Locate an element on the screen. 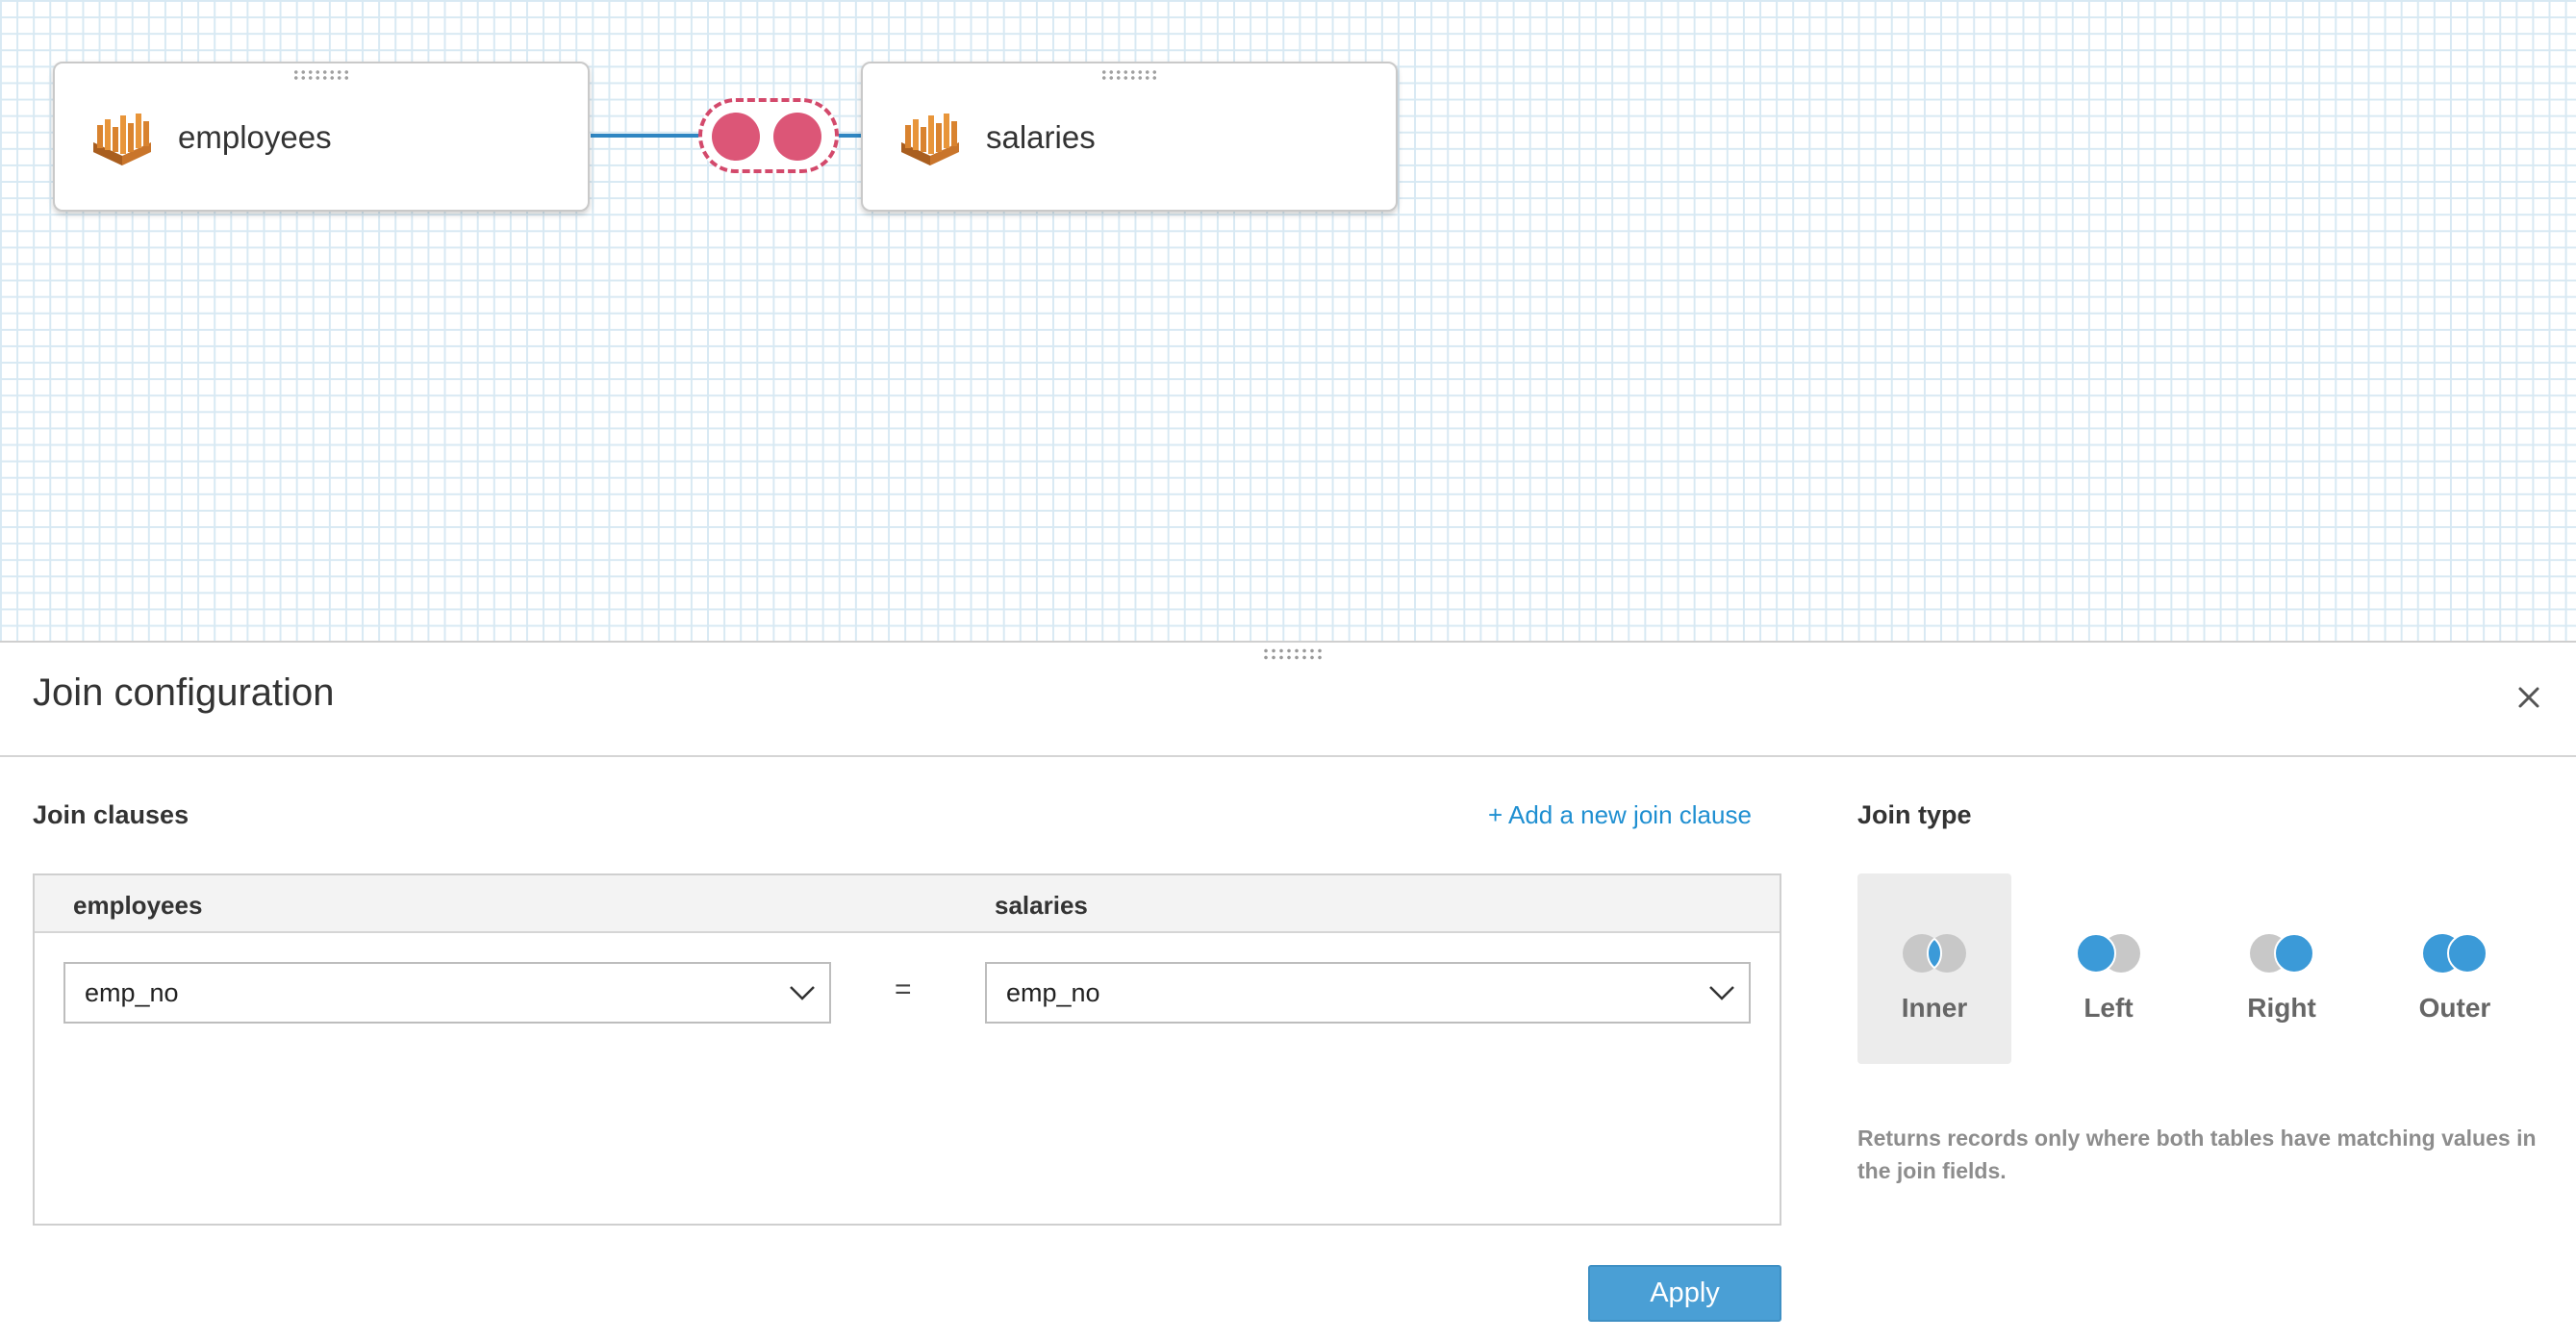 The width and height of the screenshot is (2576, 1341). add-join-clause-link: + Add a new join clause is located at coordinates (1620, 815).